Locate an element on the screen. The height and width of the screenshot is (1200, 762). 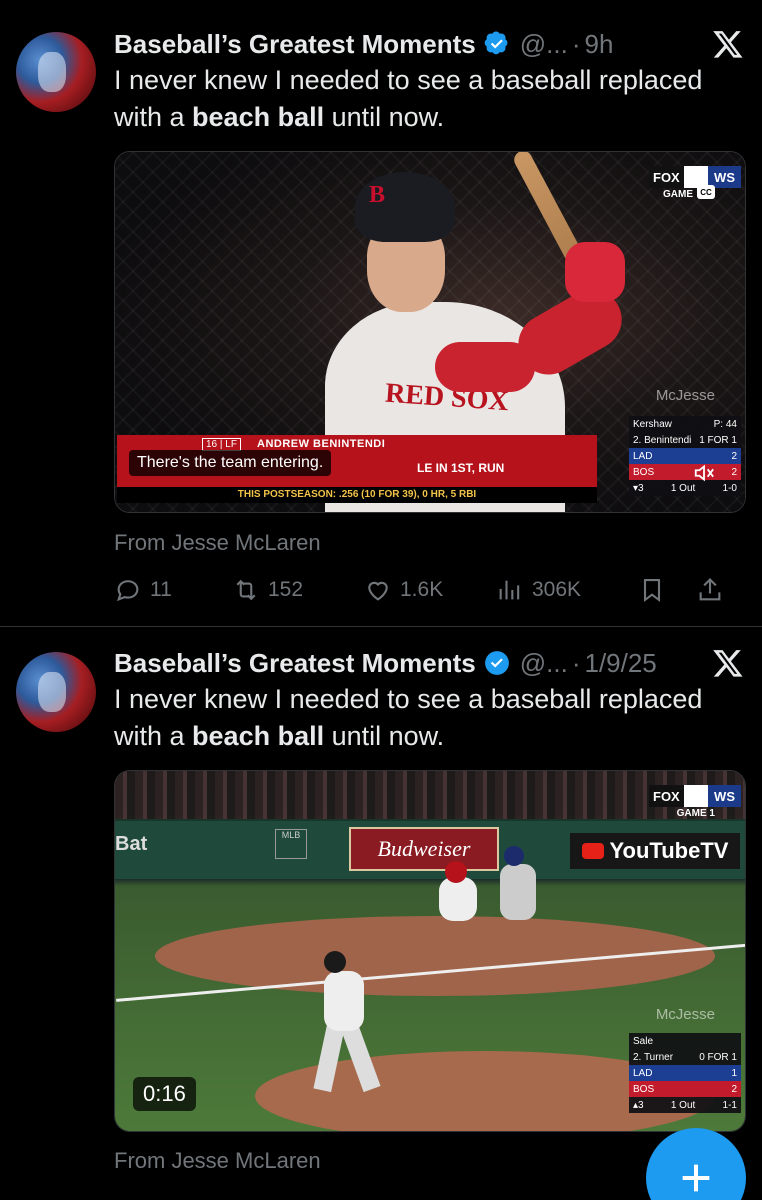
views-count: 306K is located at coordinates (557, 589).